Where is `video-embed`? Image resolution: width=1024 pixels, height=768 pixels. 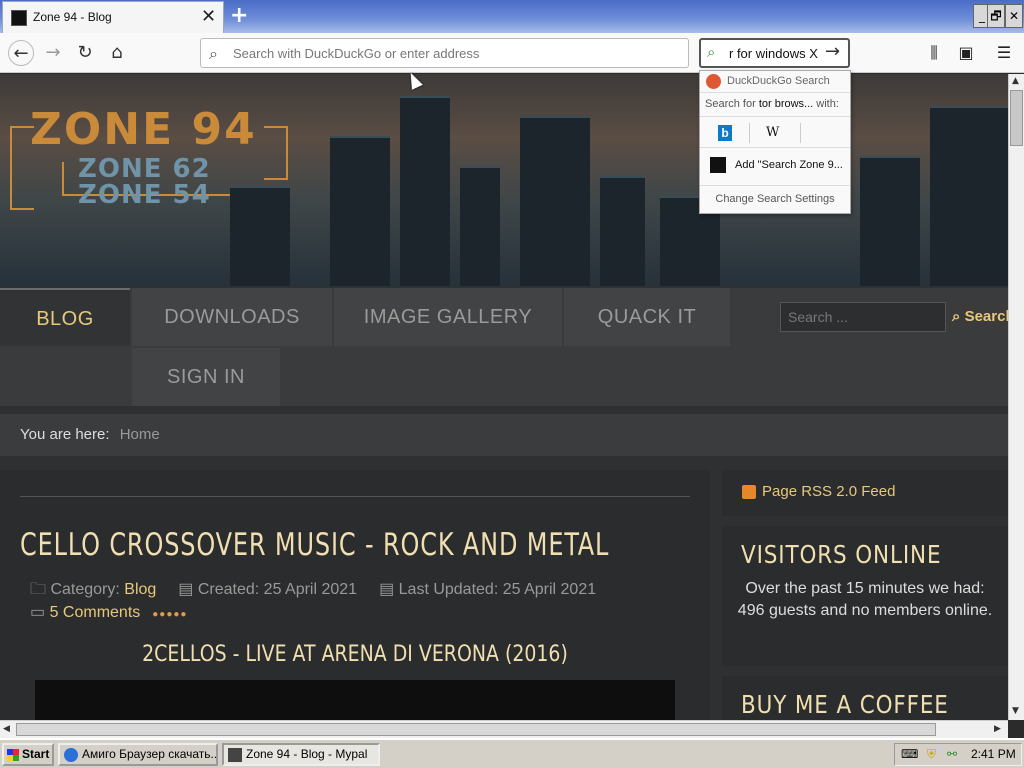 video-embed is located at coordinates (355, 700).